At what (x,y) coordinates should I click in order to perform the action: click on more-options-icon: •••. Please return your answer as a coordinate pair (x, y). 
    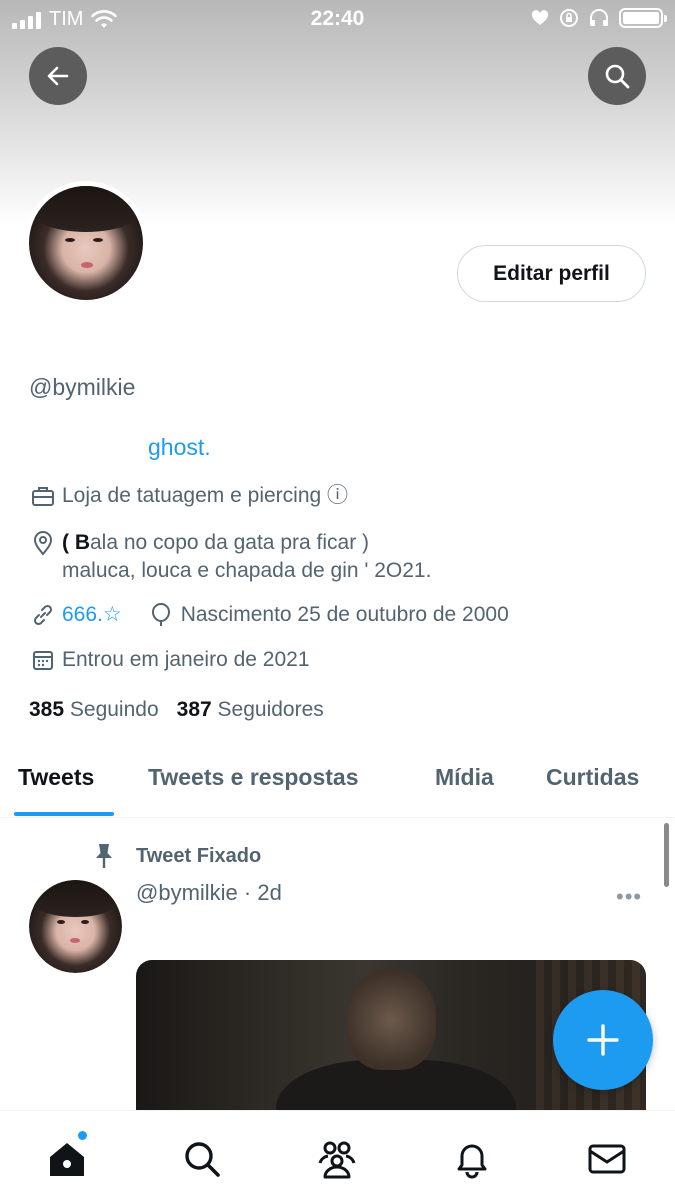
    Looking at the image, I should click on (629, 897).